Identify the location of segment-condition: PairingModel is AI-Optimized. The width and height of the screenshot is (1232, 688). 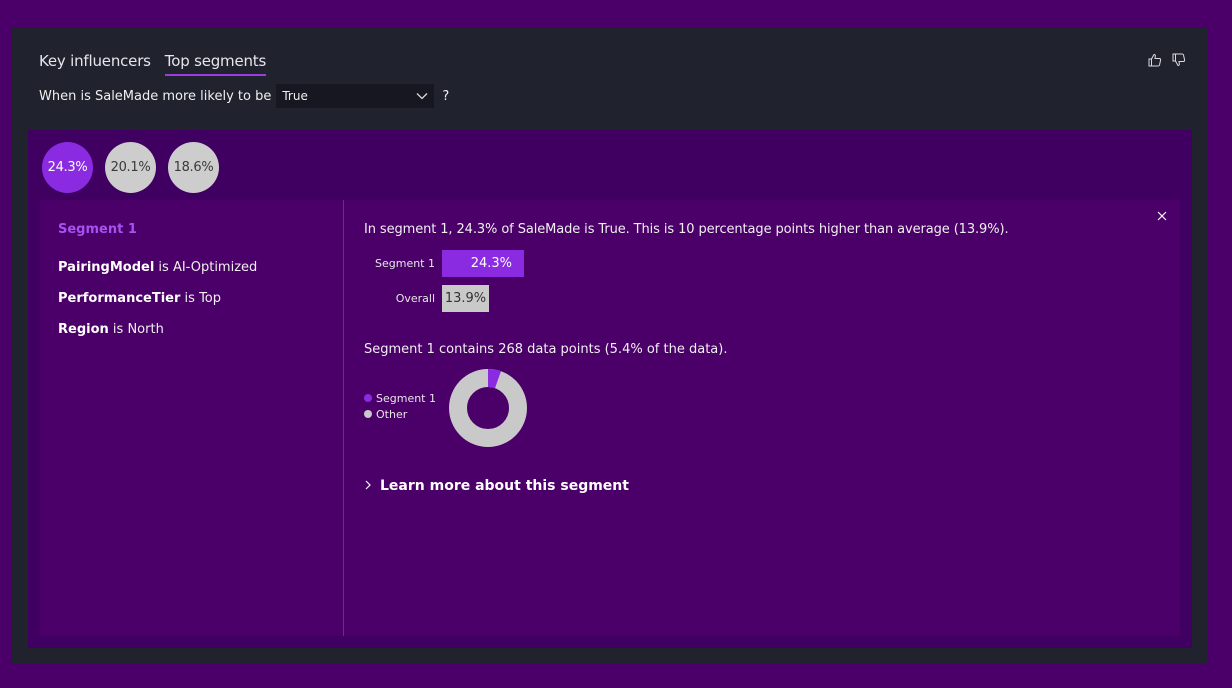
(157, 267).